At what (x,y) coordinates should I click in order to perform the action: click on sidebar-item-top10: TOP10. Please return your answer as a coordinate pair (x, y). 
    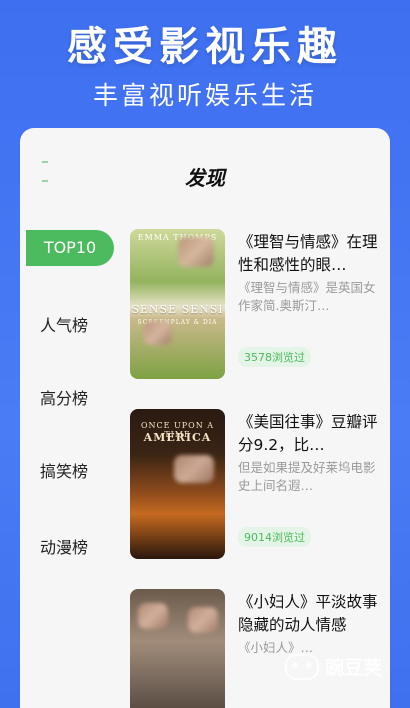
    Looking at the image, I should click on (70, 248).